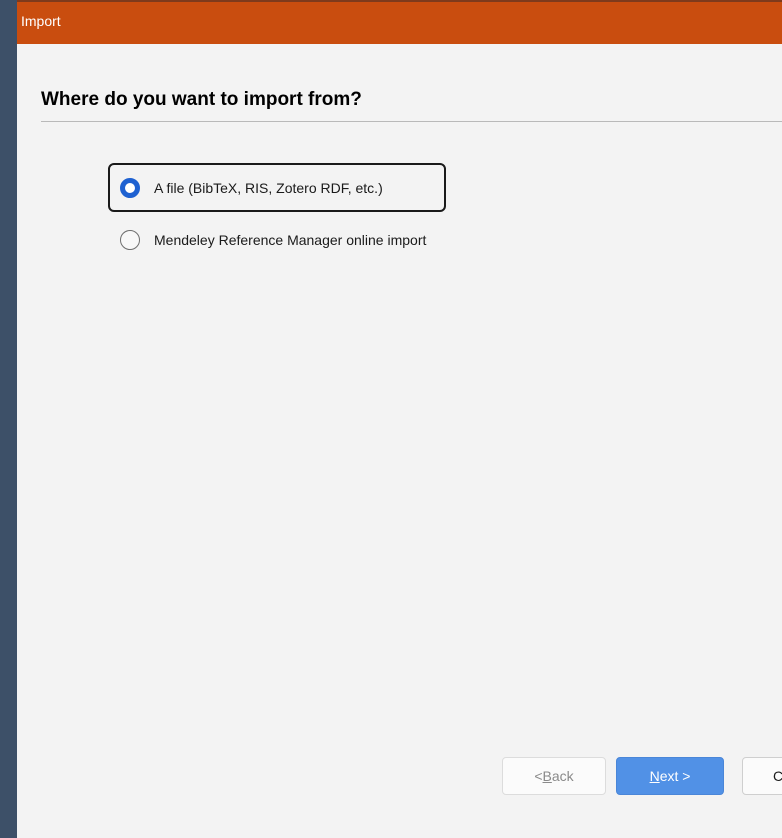  What do you see at coordinates (41, 21) in the screenshot?
I see `window-title: Import` at bounding box center [41, 21].